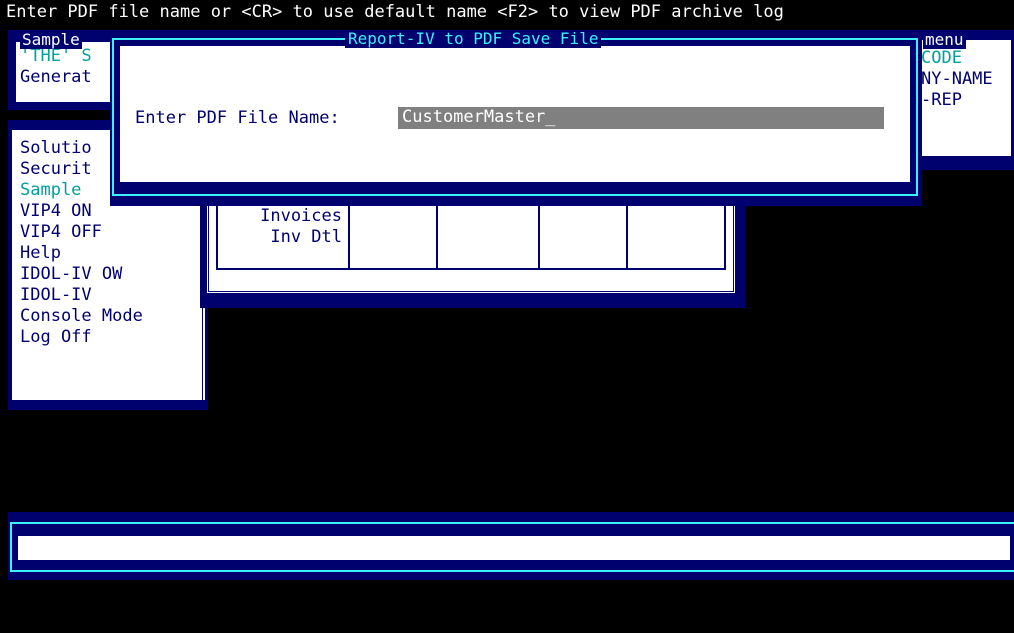  I want to click on command-input, so click(514, 548).